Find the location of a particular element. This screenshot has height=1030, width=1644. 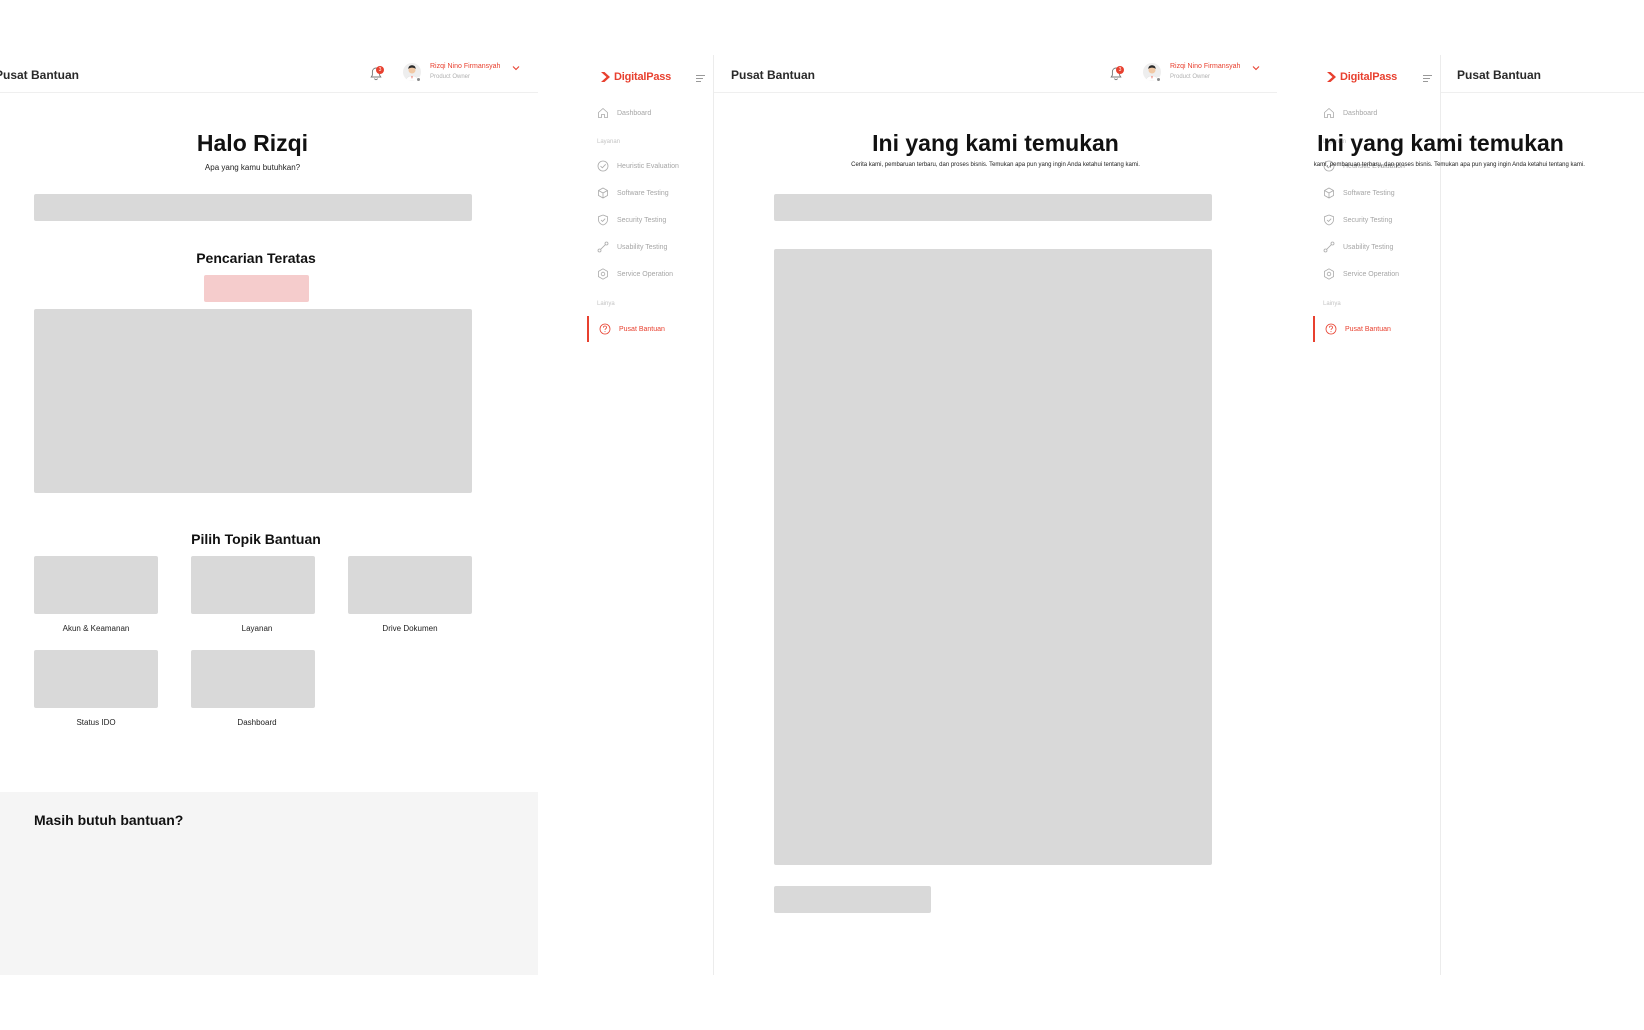

topic-label: Dashboard is located at coordinates (257, 722).